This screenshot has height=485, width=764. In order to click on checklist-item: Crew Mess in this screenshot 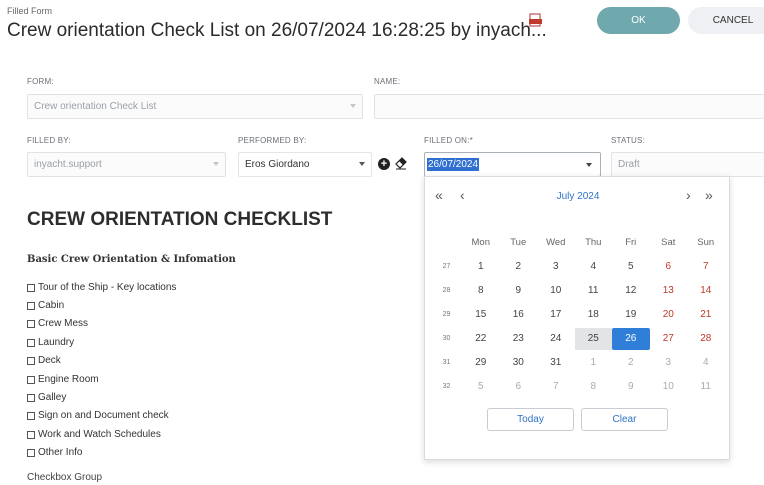, I will do `click(57, 323)`.